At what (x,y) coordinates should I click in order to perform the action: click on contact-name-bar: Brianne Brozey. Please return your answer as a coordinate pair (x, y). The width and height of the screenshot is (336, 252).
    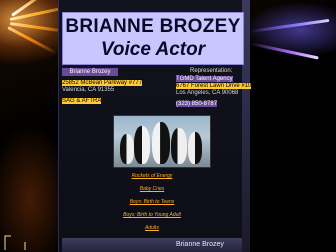
    Looking at the image, I should click on (90, 72).